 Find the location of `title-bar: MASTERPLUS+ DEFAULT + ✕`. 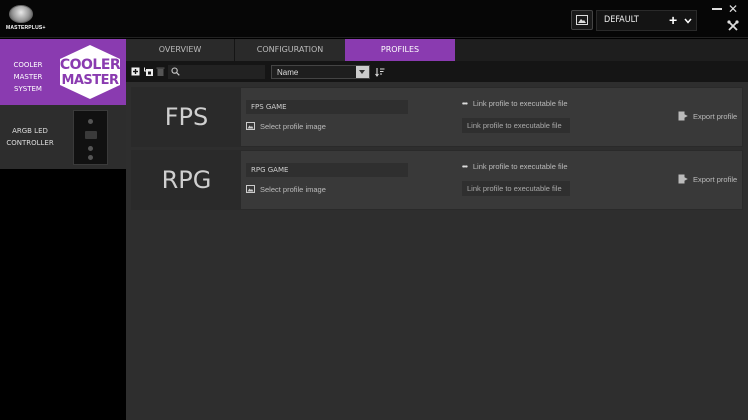

title-bar: MASTERPLUS+ DEFAULT + ✕ is located at coordinates (374, 19).